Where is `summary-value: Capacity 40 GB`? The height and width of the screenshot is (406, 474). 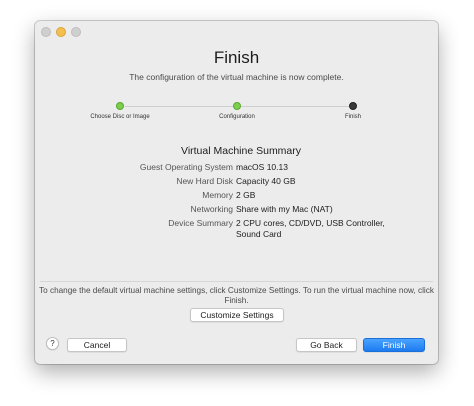 summary-value: Capacity 40 GB is located at coordinates (266, 181).